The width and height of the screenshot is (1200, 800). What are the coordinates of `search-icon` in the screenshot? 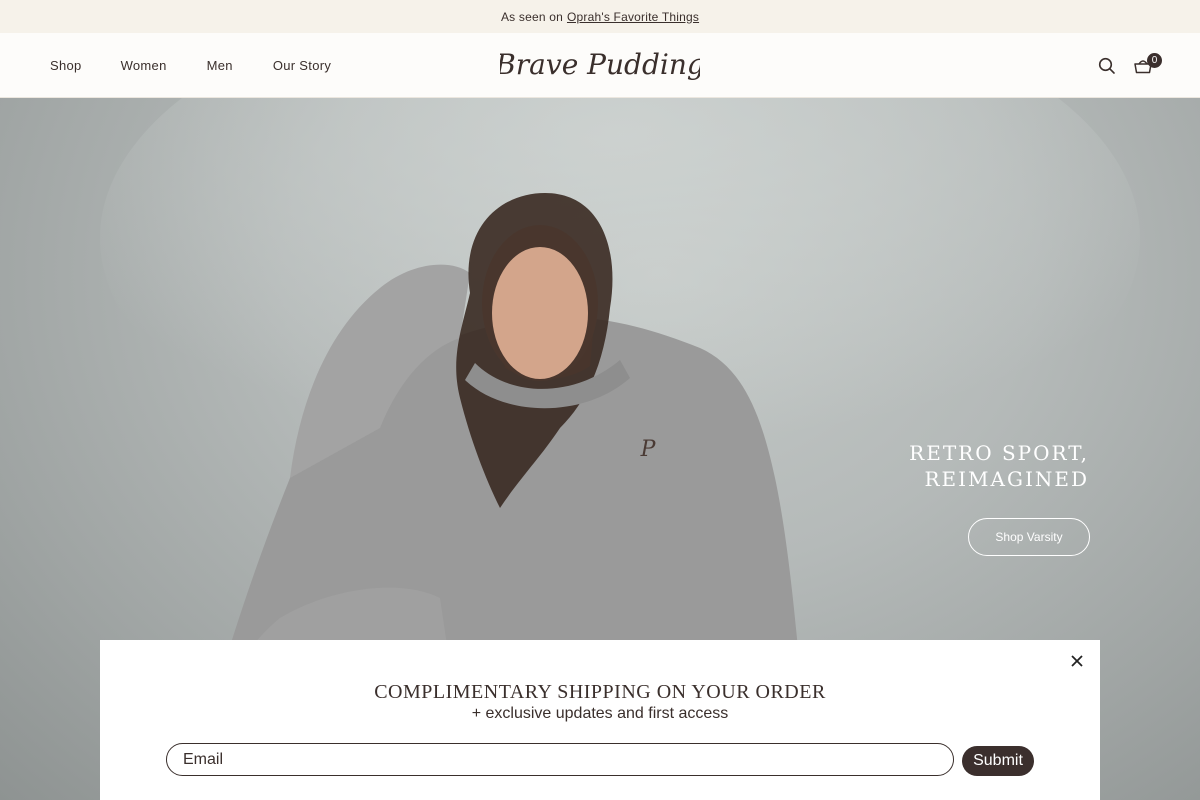 It's located at (1107, 66).